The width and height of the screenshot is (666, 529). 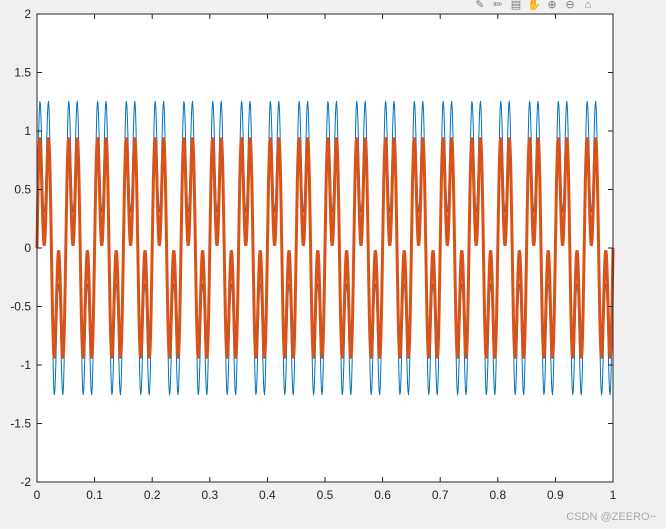 I want to click on x-tick-label: 0.3, so click(x=209, y=495).